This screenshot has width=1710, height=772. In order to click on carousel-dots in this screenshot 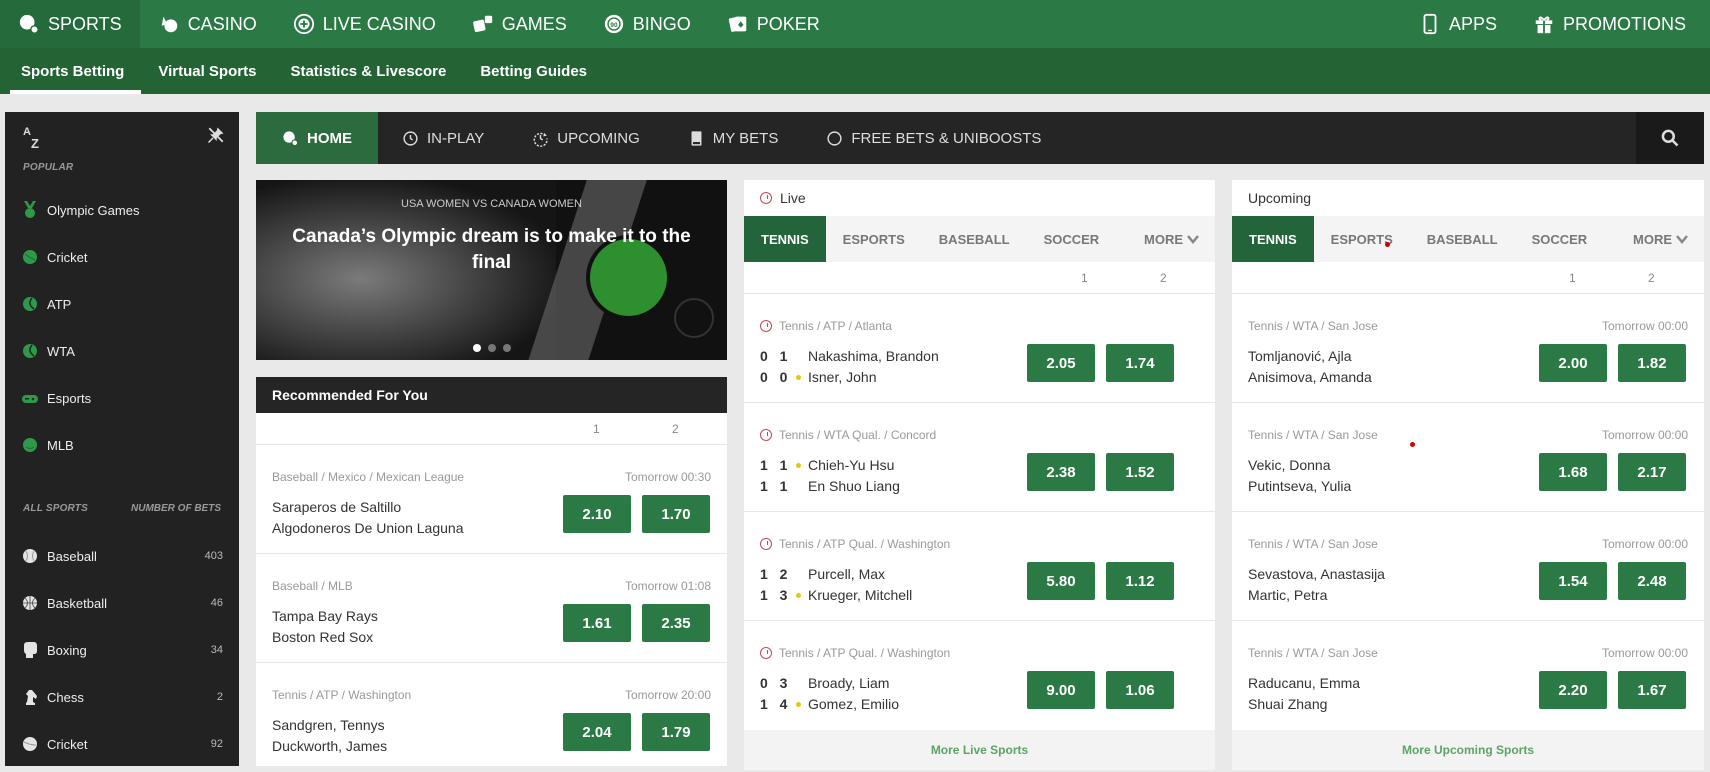, I will do `click(491, 348)`.